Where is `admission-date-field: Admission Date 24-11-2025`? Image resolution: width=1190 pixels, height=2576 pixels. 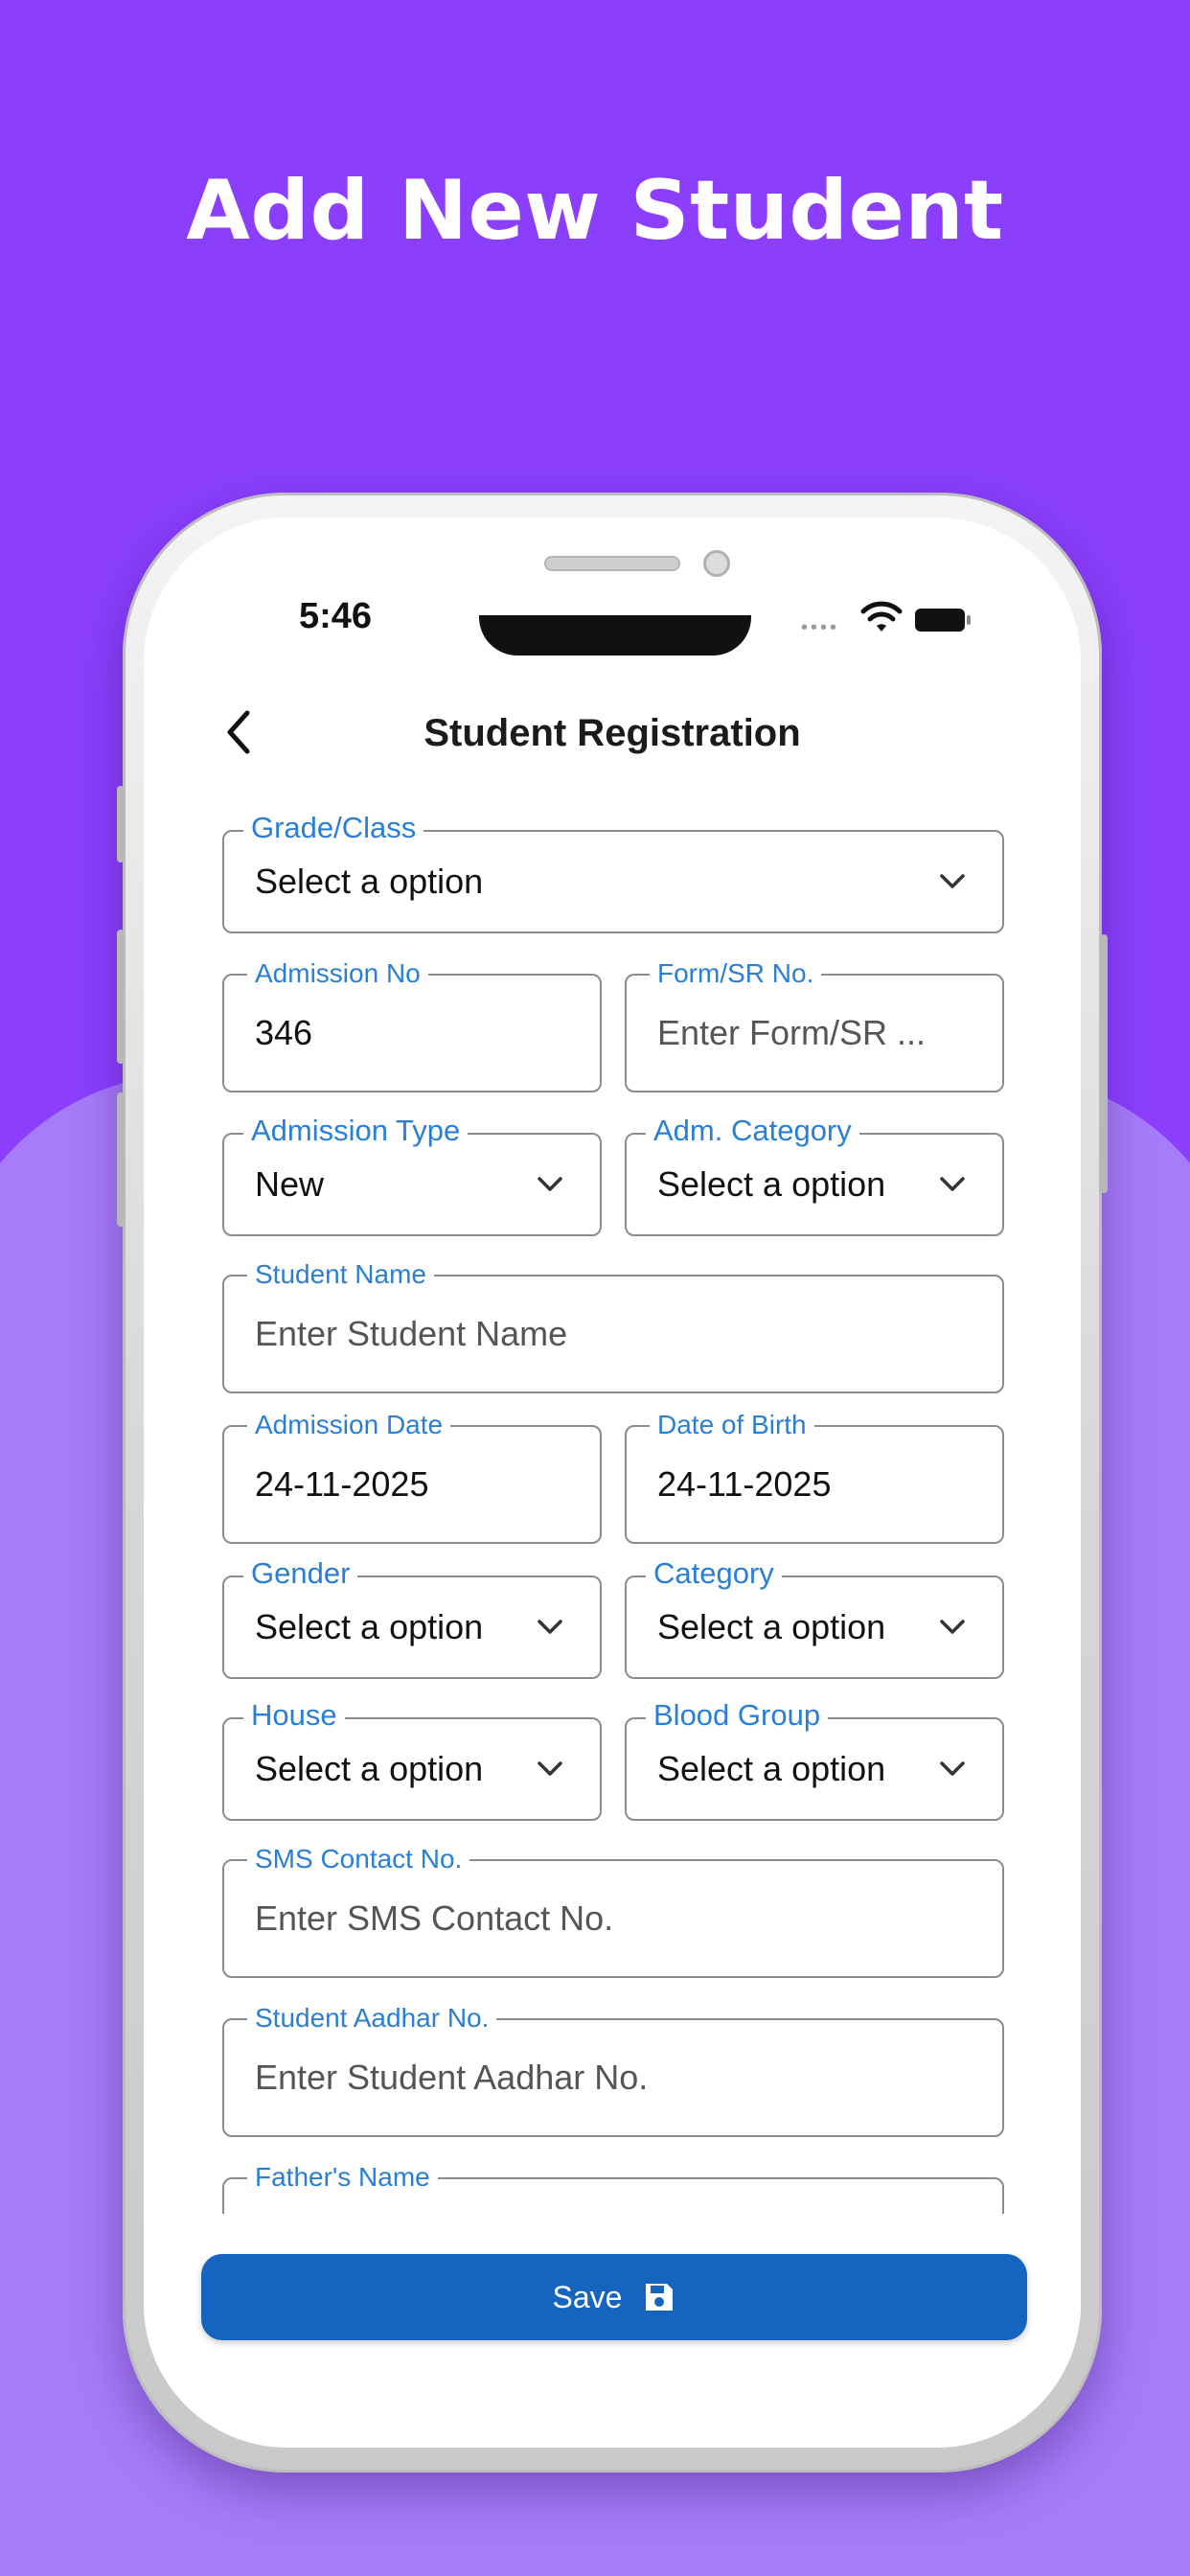
admission-date-field: Admission Date 24-11-2025 is located at coordinates (412, 1477).